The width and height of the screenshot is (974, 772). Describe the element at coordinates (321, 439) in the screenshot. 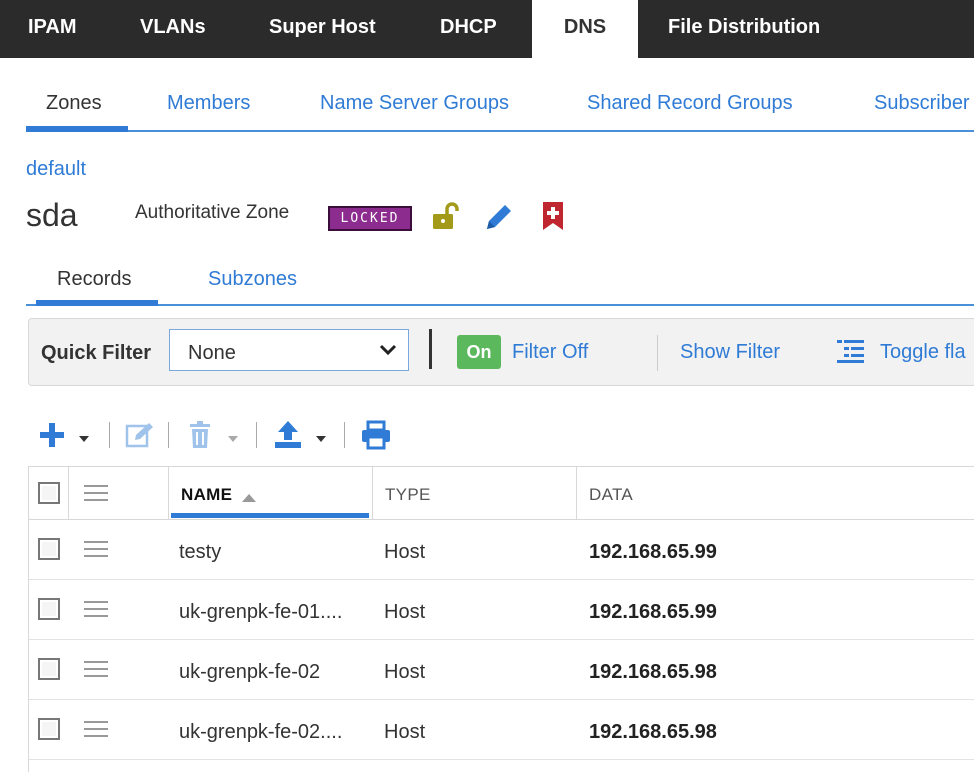

I see `export-menu-caret-icon` at that location.